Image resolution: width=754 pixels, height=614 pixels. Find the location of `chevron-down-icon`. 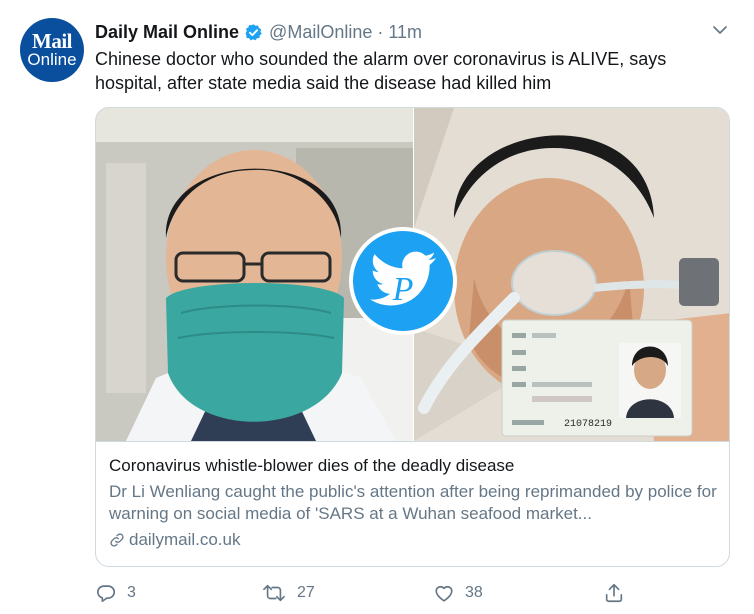

chevron-down-icon is located at coordinates (720, 30).